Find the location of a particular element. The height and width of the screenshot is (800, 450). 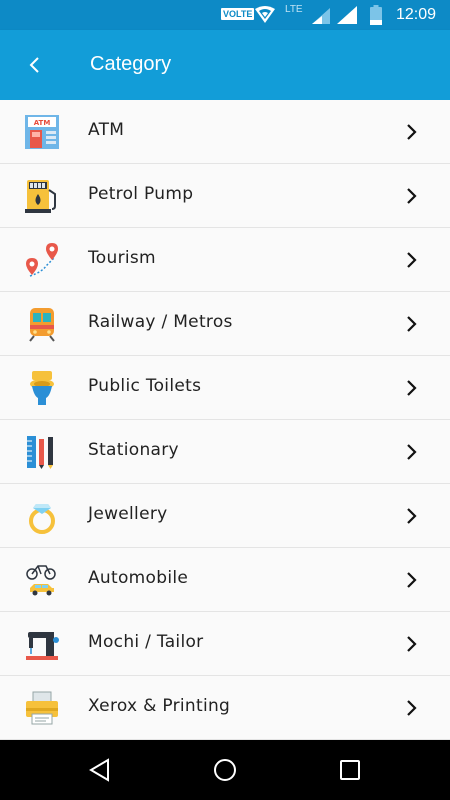

category-item-automobile: Automobile is located at coordinates (225, 580).